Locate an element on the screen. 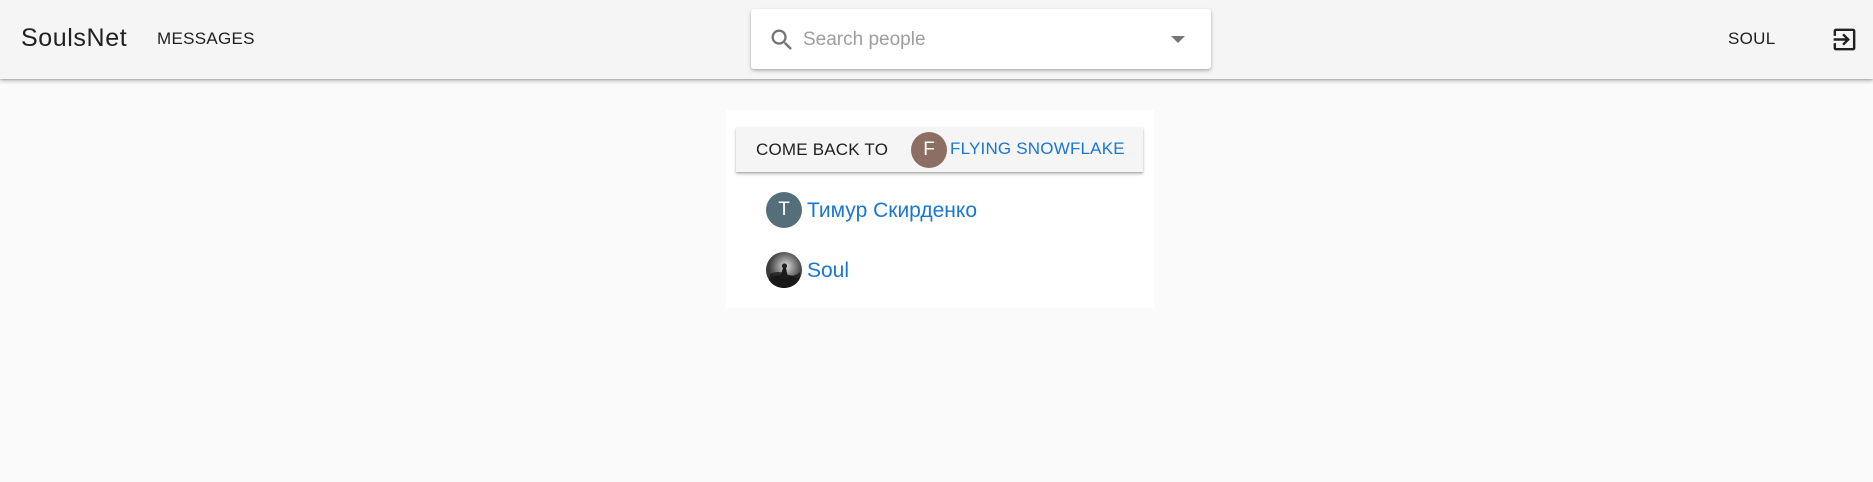  come-back-label: COME BACK TO is located at coordinates (822, 149).